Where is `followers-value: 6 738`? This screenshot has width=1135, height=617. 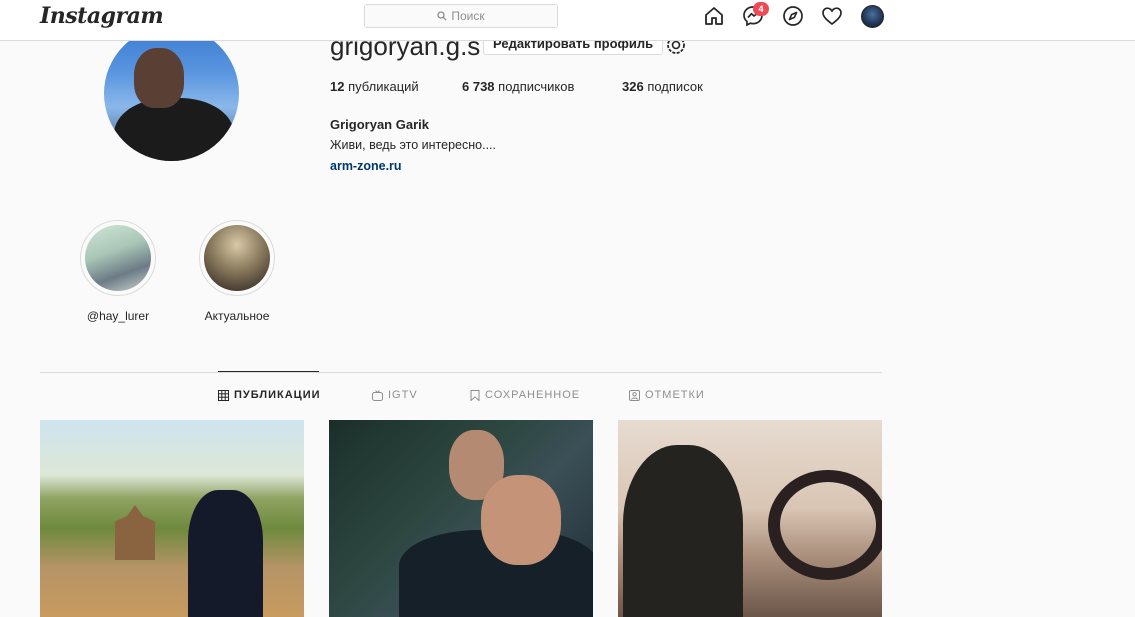 followers-value: 6 738 is located at coordinates (478, 86).